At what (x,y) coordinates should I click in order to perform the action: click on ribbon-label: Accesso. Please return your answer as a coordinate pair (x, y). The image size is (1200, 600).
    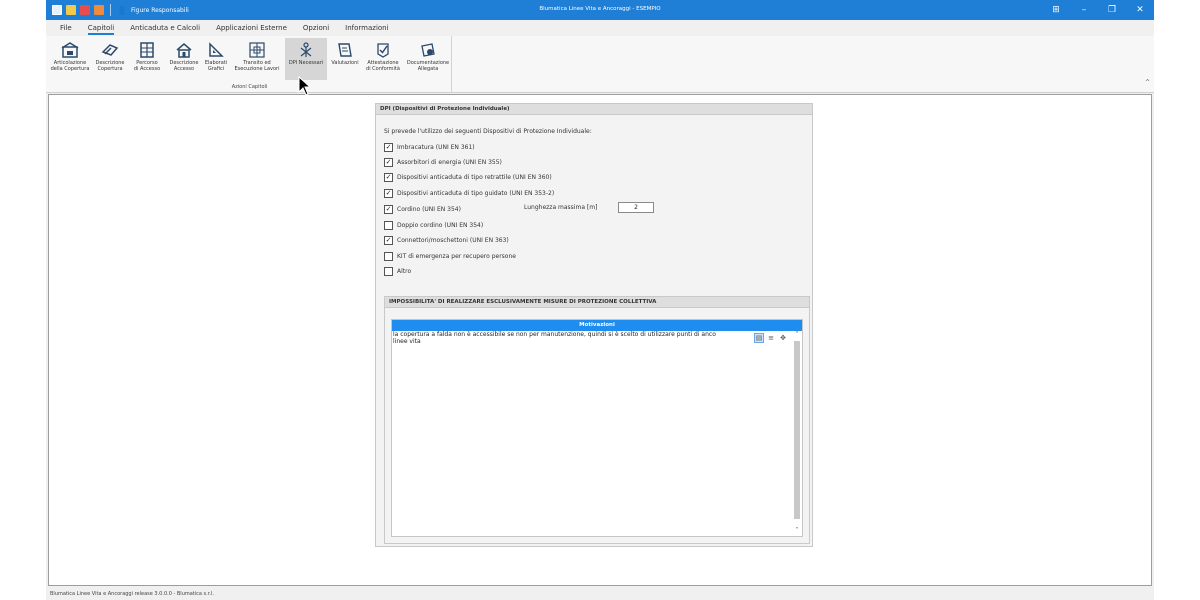
    Looking at the image, I should click on (184, 69).